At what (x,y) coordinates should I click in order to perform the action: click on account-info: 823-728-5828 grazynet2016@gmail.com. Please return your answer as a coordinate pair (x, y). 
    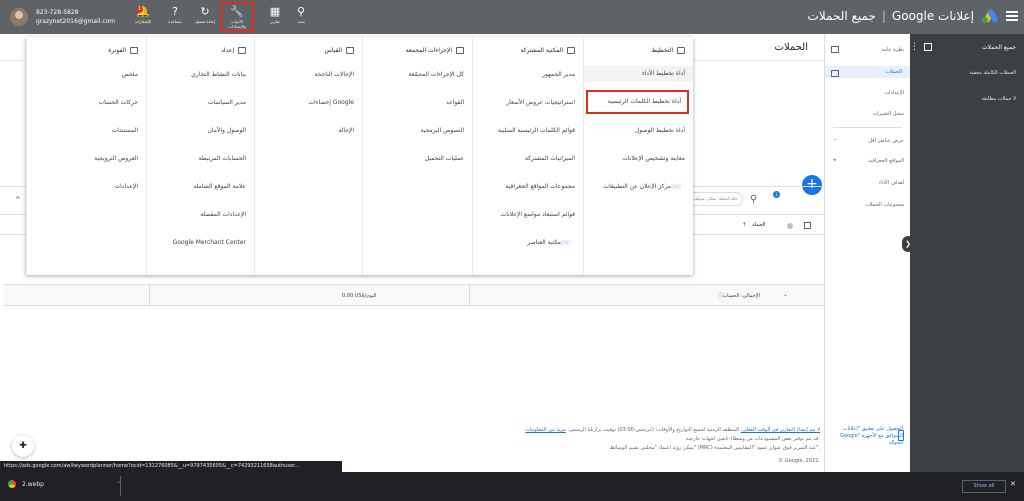
    Looking at the image, I should click on (75, 17).